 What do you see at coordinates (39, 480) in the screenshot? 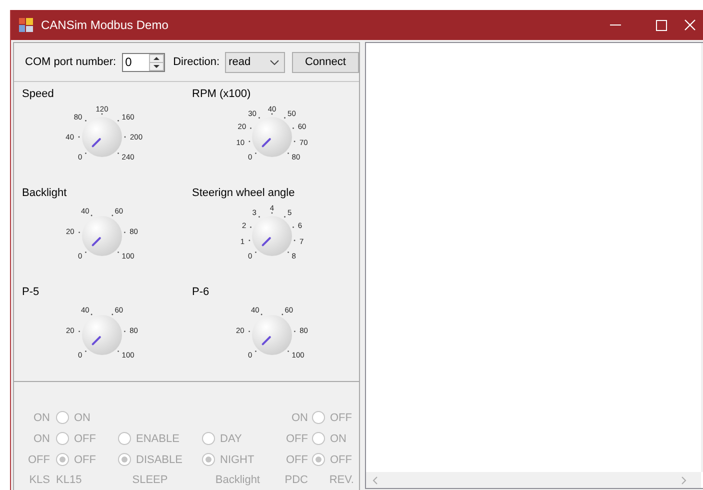
I see `group-caption: KLS` at bounding box center [39, 480].